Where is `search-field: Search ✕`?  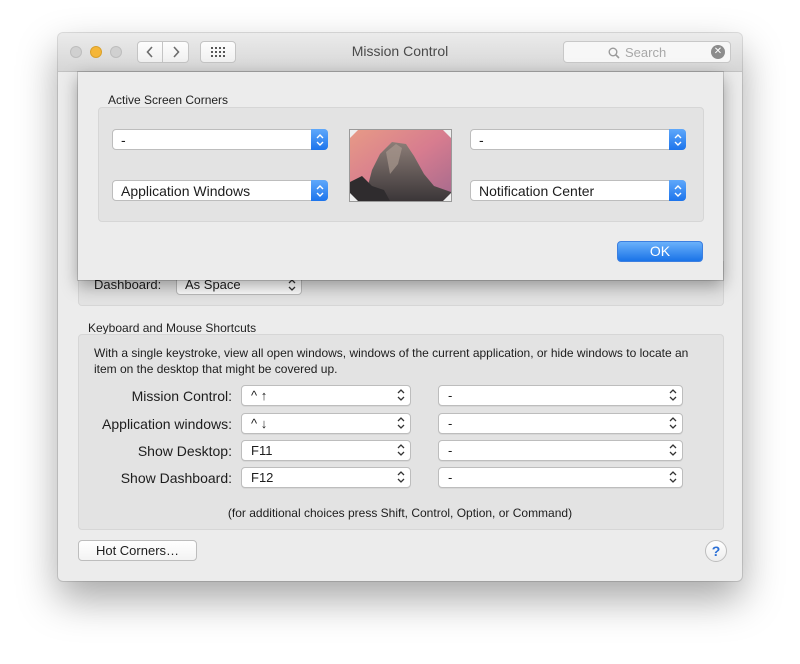
search-field: Search ✕ is located at coordinates (647, 52).